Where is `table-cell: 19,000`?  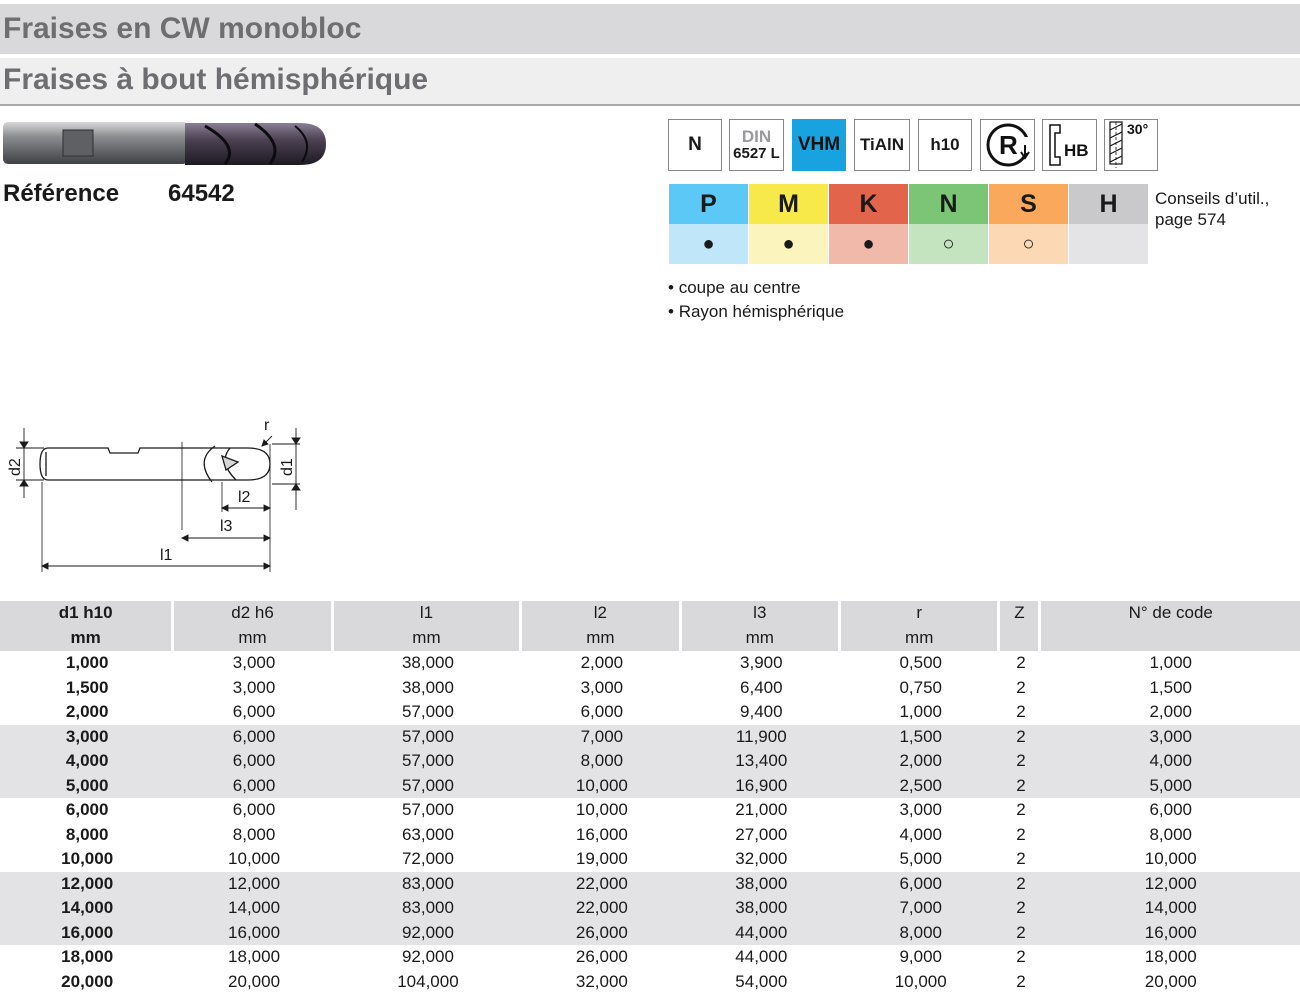
table-cell: 19,000 is located at coordinates (601, 859).